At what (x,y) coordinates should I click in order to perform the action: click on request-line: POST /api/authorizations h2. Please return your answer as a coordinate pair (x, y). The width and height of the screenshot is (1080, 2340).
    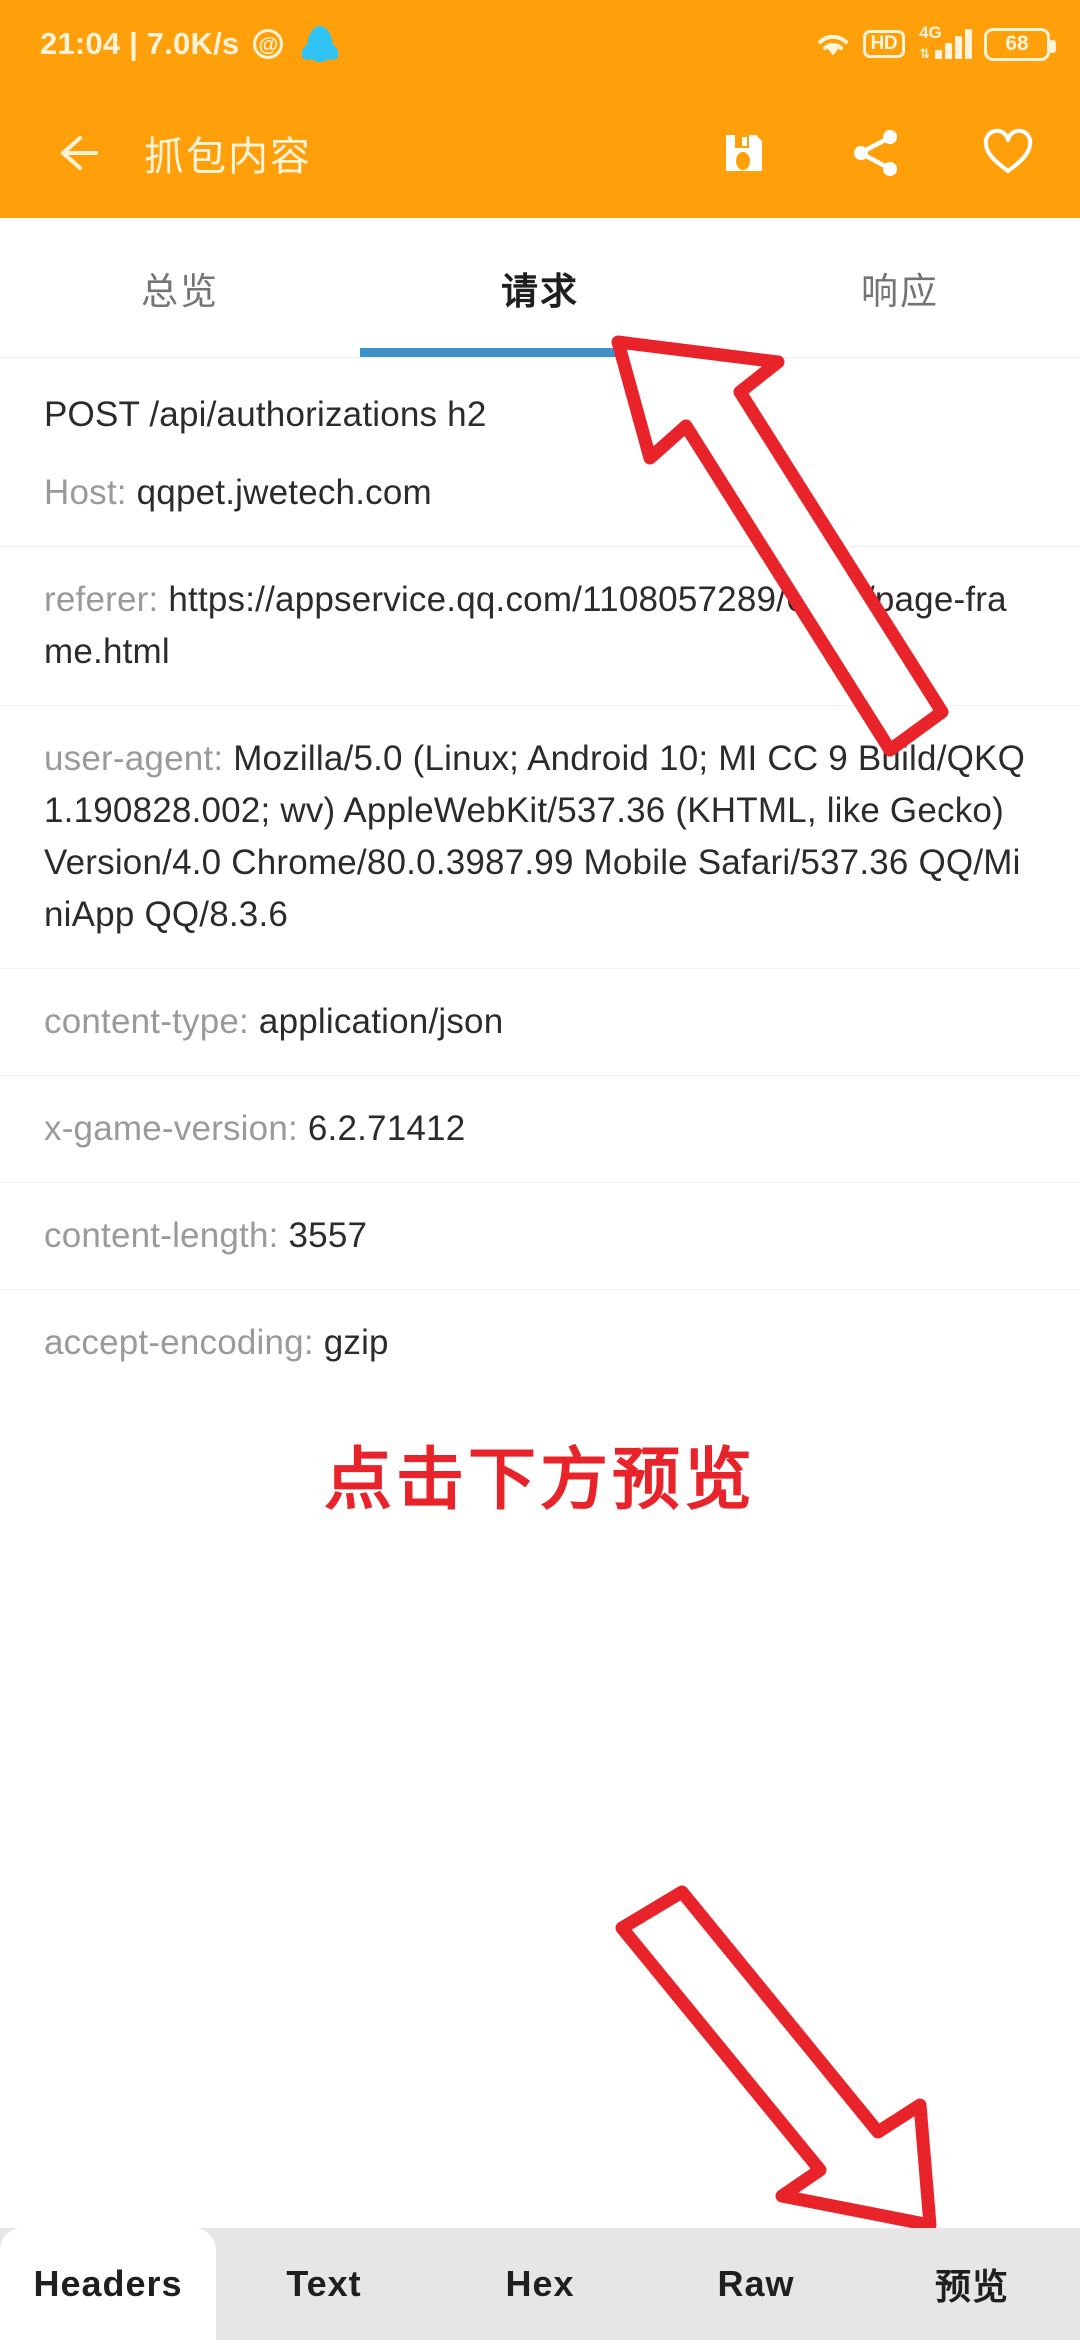
    Looking at the image, I should click on (265, 414).